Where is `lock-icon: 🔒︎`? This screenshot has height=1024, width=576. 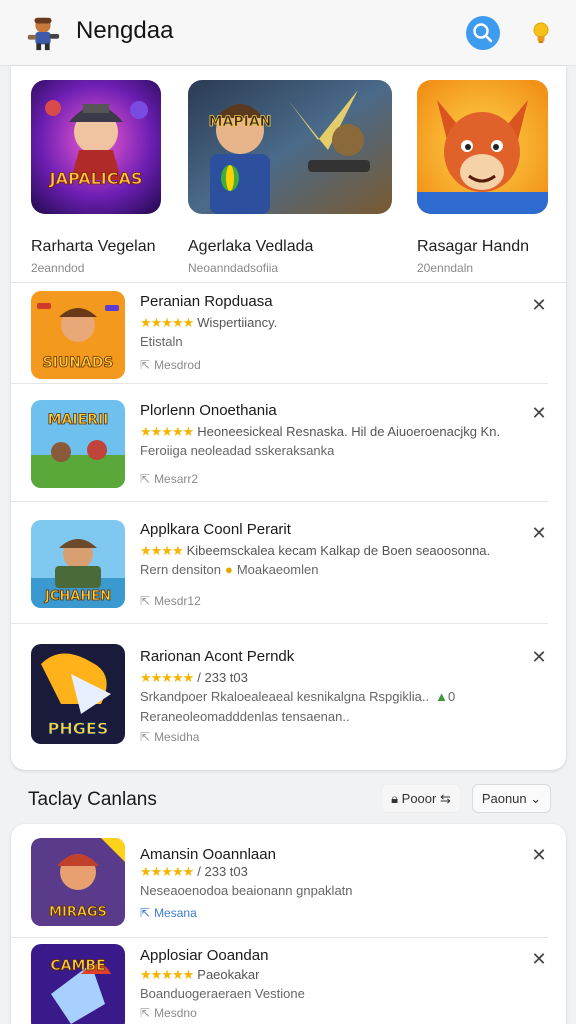
lock-icon: 🔒︎ is located at coordinates (395, 798).